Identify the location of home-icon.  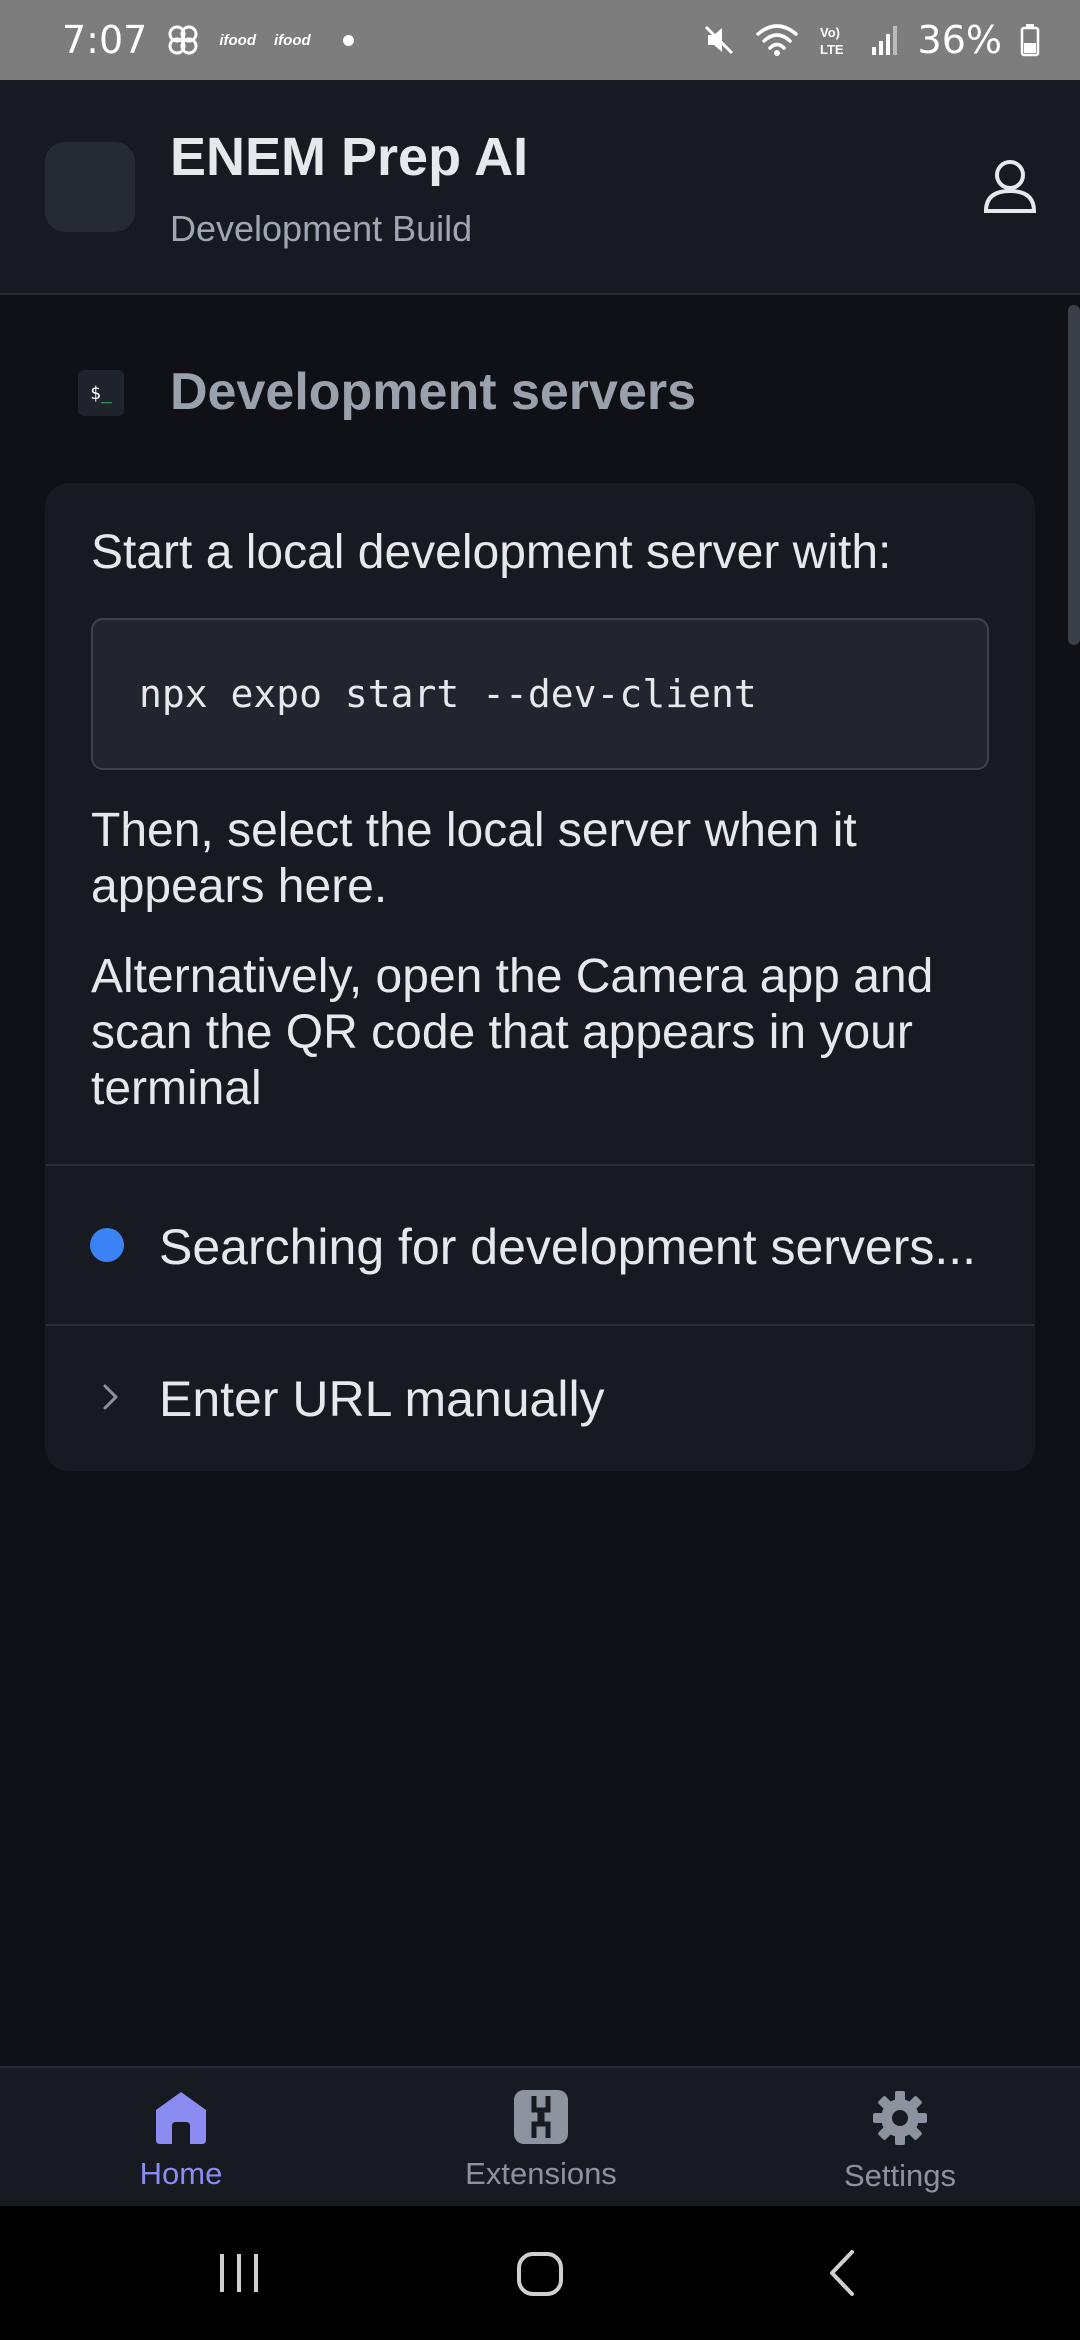
(181, 2118).